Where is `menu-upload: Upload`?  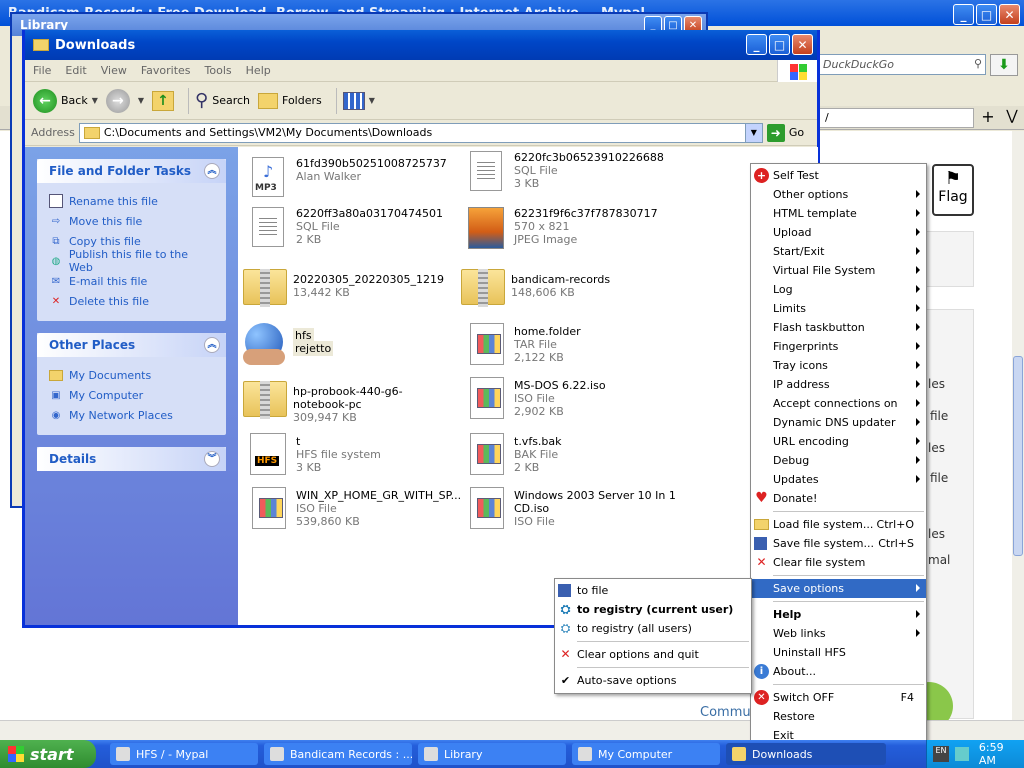 menu-upload: Upload is located at coordinates (838, 232).